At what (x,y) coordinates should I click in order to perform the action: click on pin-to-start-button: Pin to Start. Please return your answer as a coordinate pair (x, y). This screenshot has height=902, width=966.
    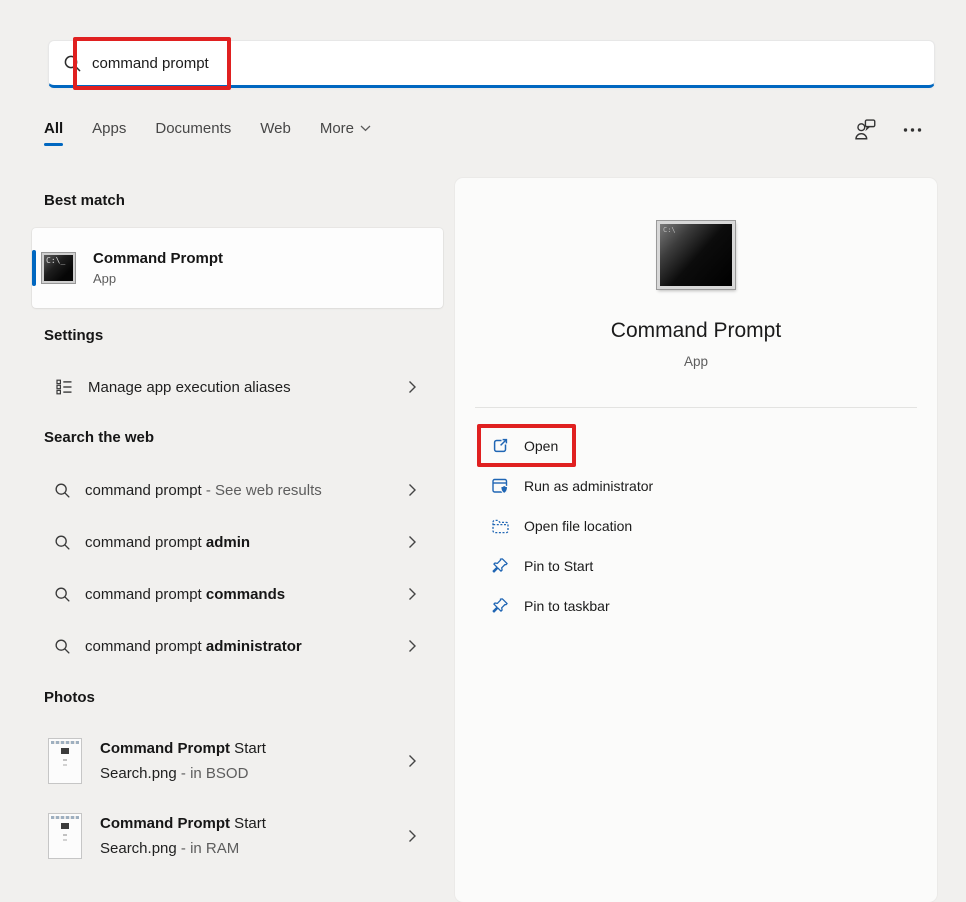
    Looking at the image, I should click on (696, 566).